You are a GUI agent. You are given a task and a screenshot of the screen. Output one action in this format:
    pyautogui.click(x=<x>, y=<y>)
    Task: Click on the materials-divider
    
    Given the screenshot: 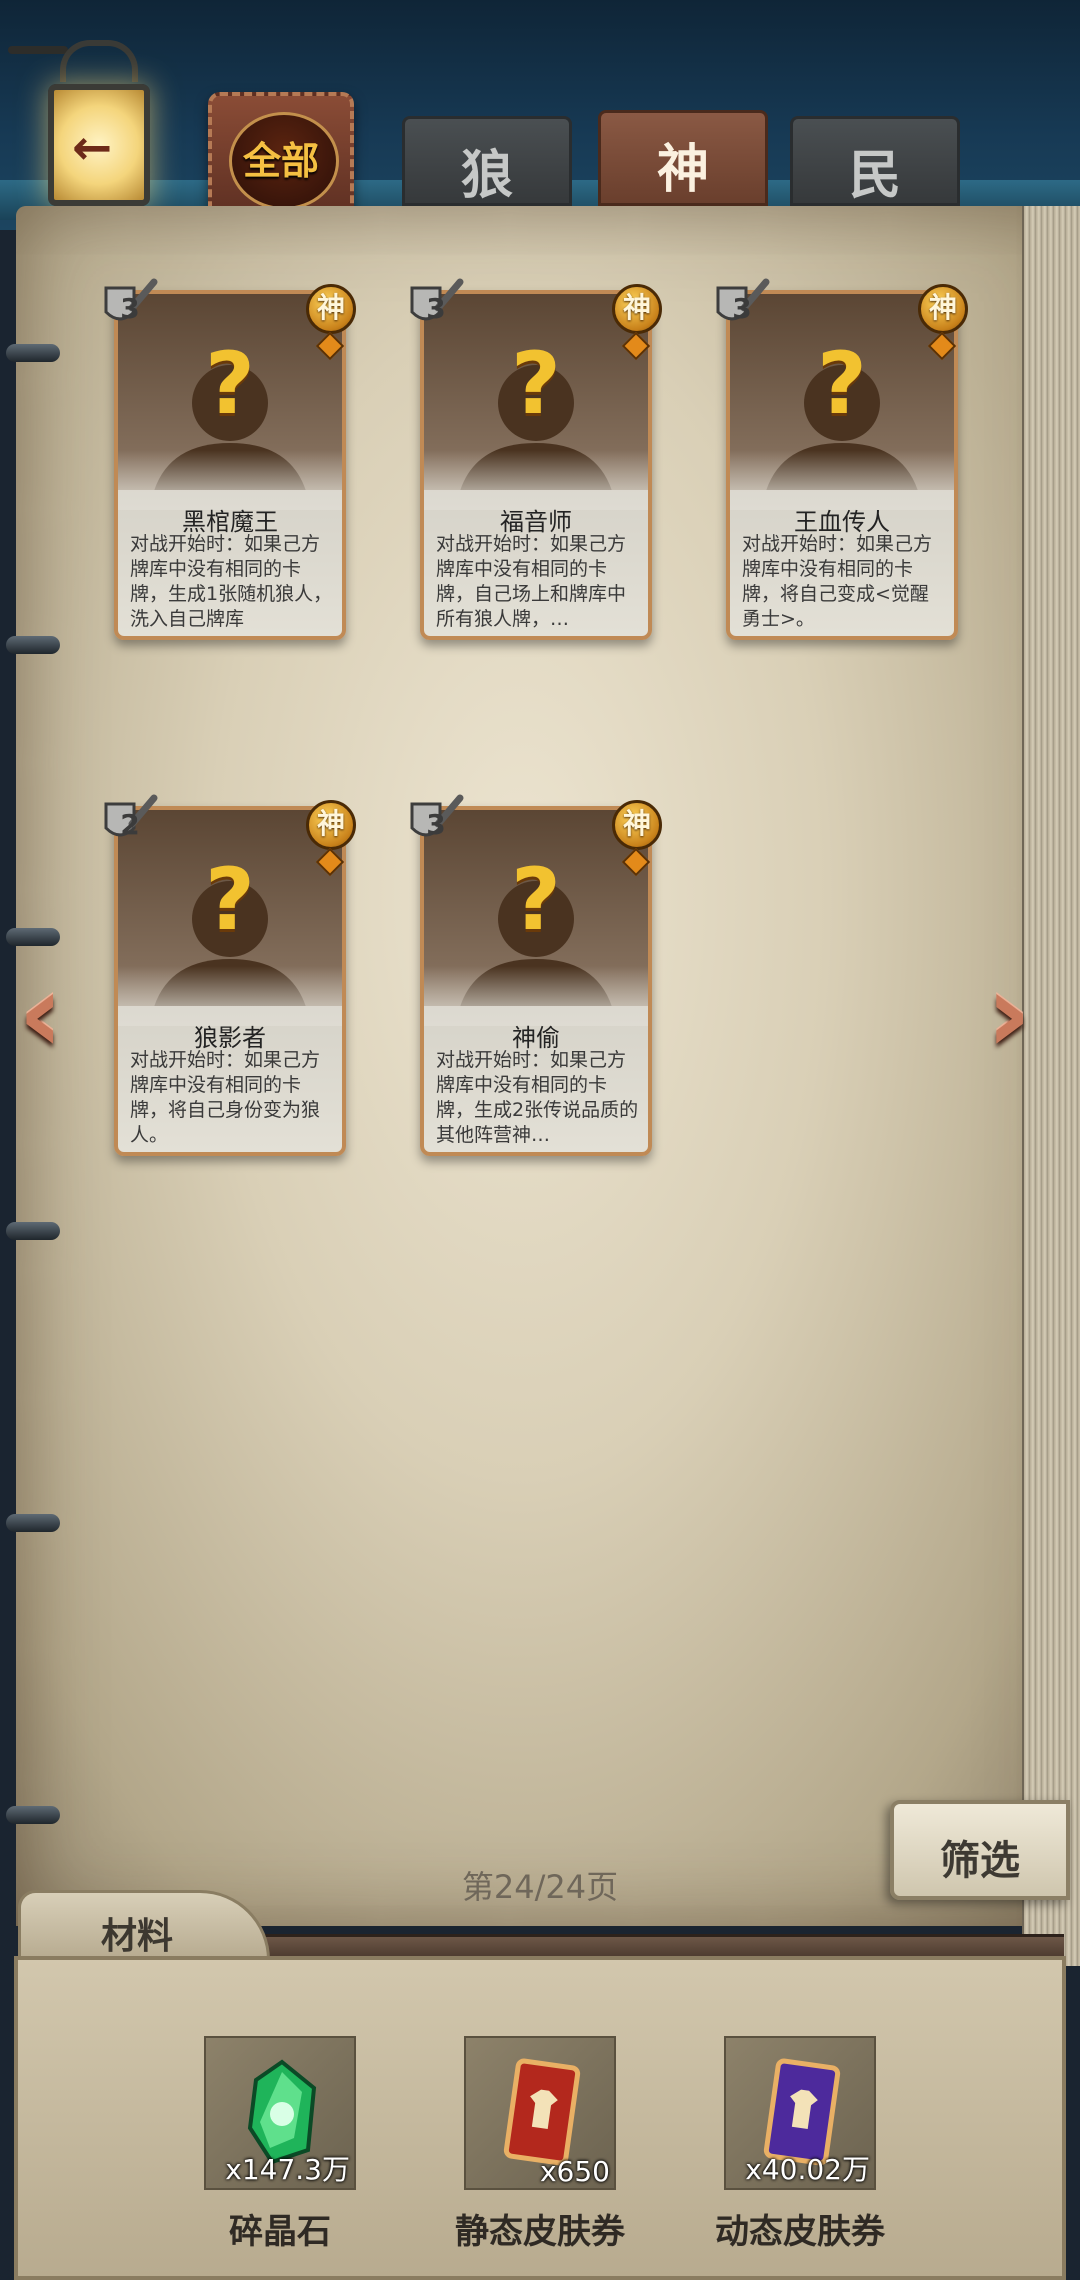 What is the action you would take?
    pyautogui.click(x=662, y=1945)
    